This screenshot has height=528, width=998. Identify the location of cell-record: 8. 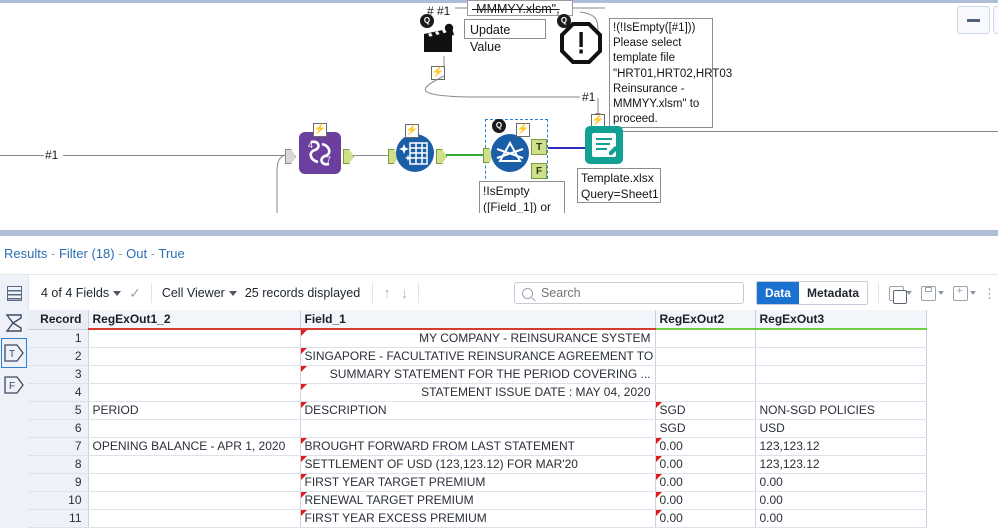
(58, 464).